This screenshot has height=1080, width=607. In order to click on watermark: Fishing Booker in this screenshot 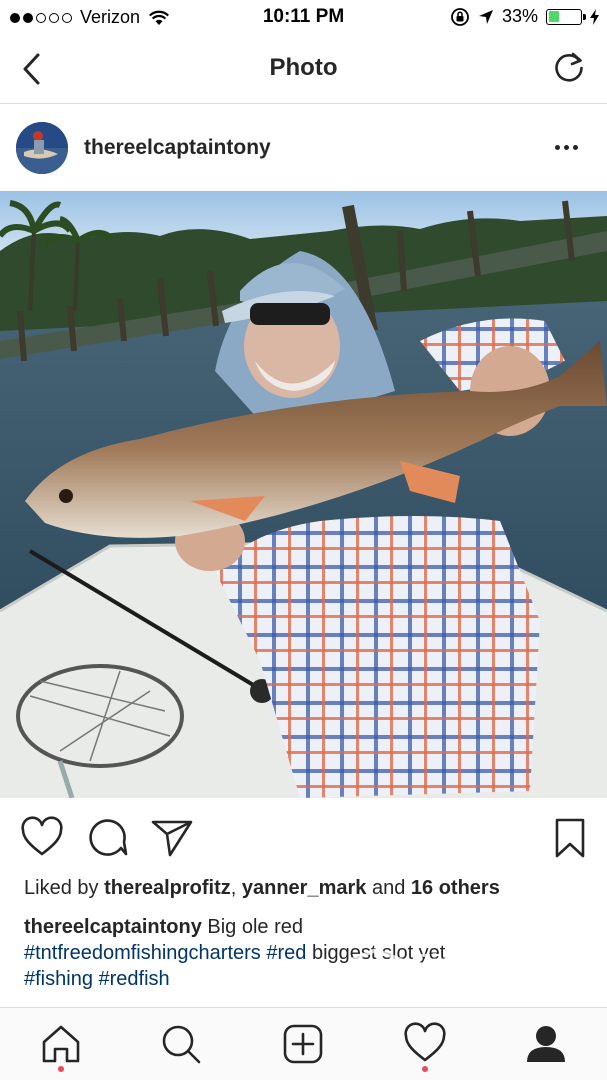, I will do `click(445, 978)`.